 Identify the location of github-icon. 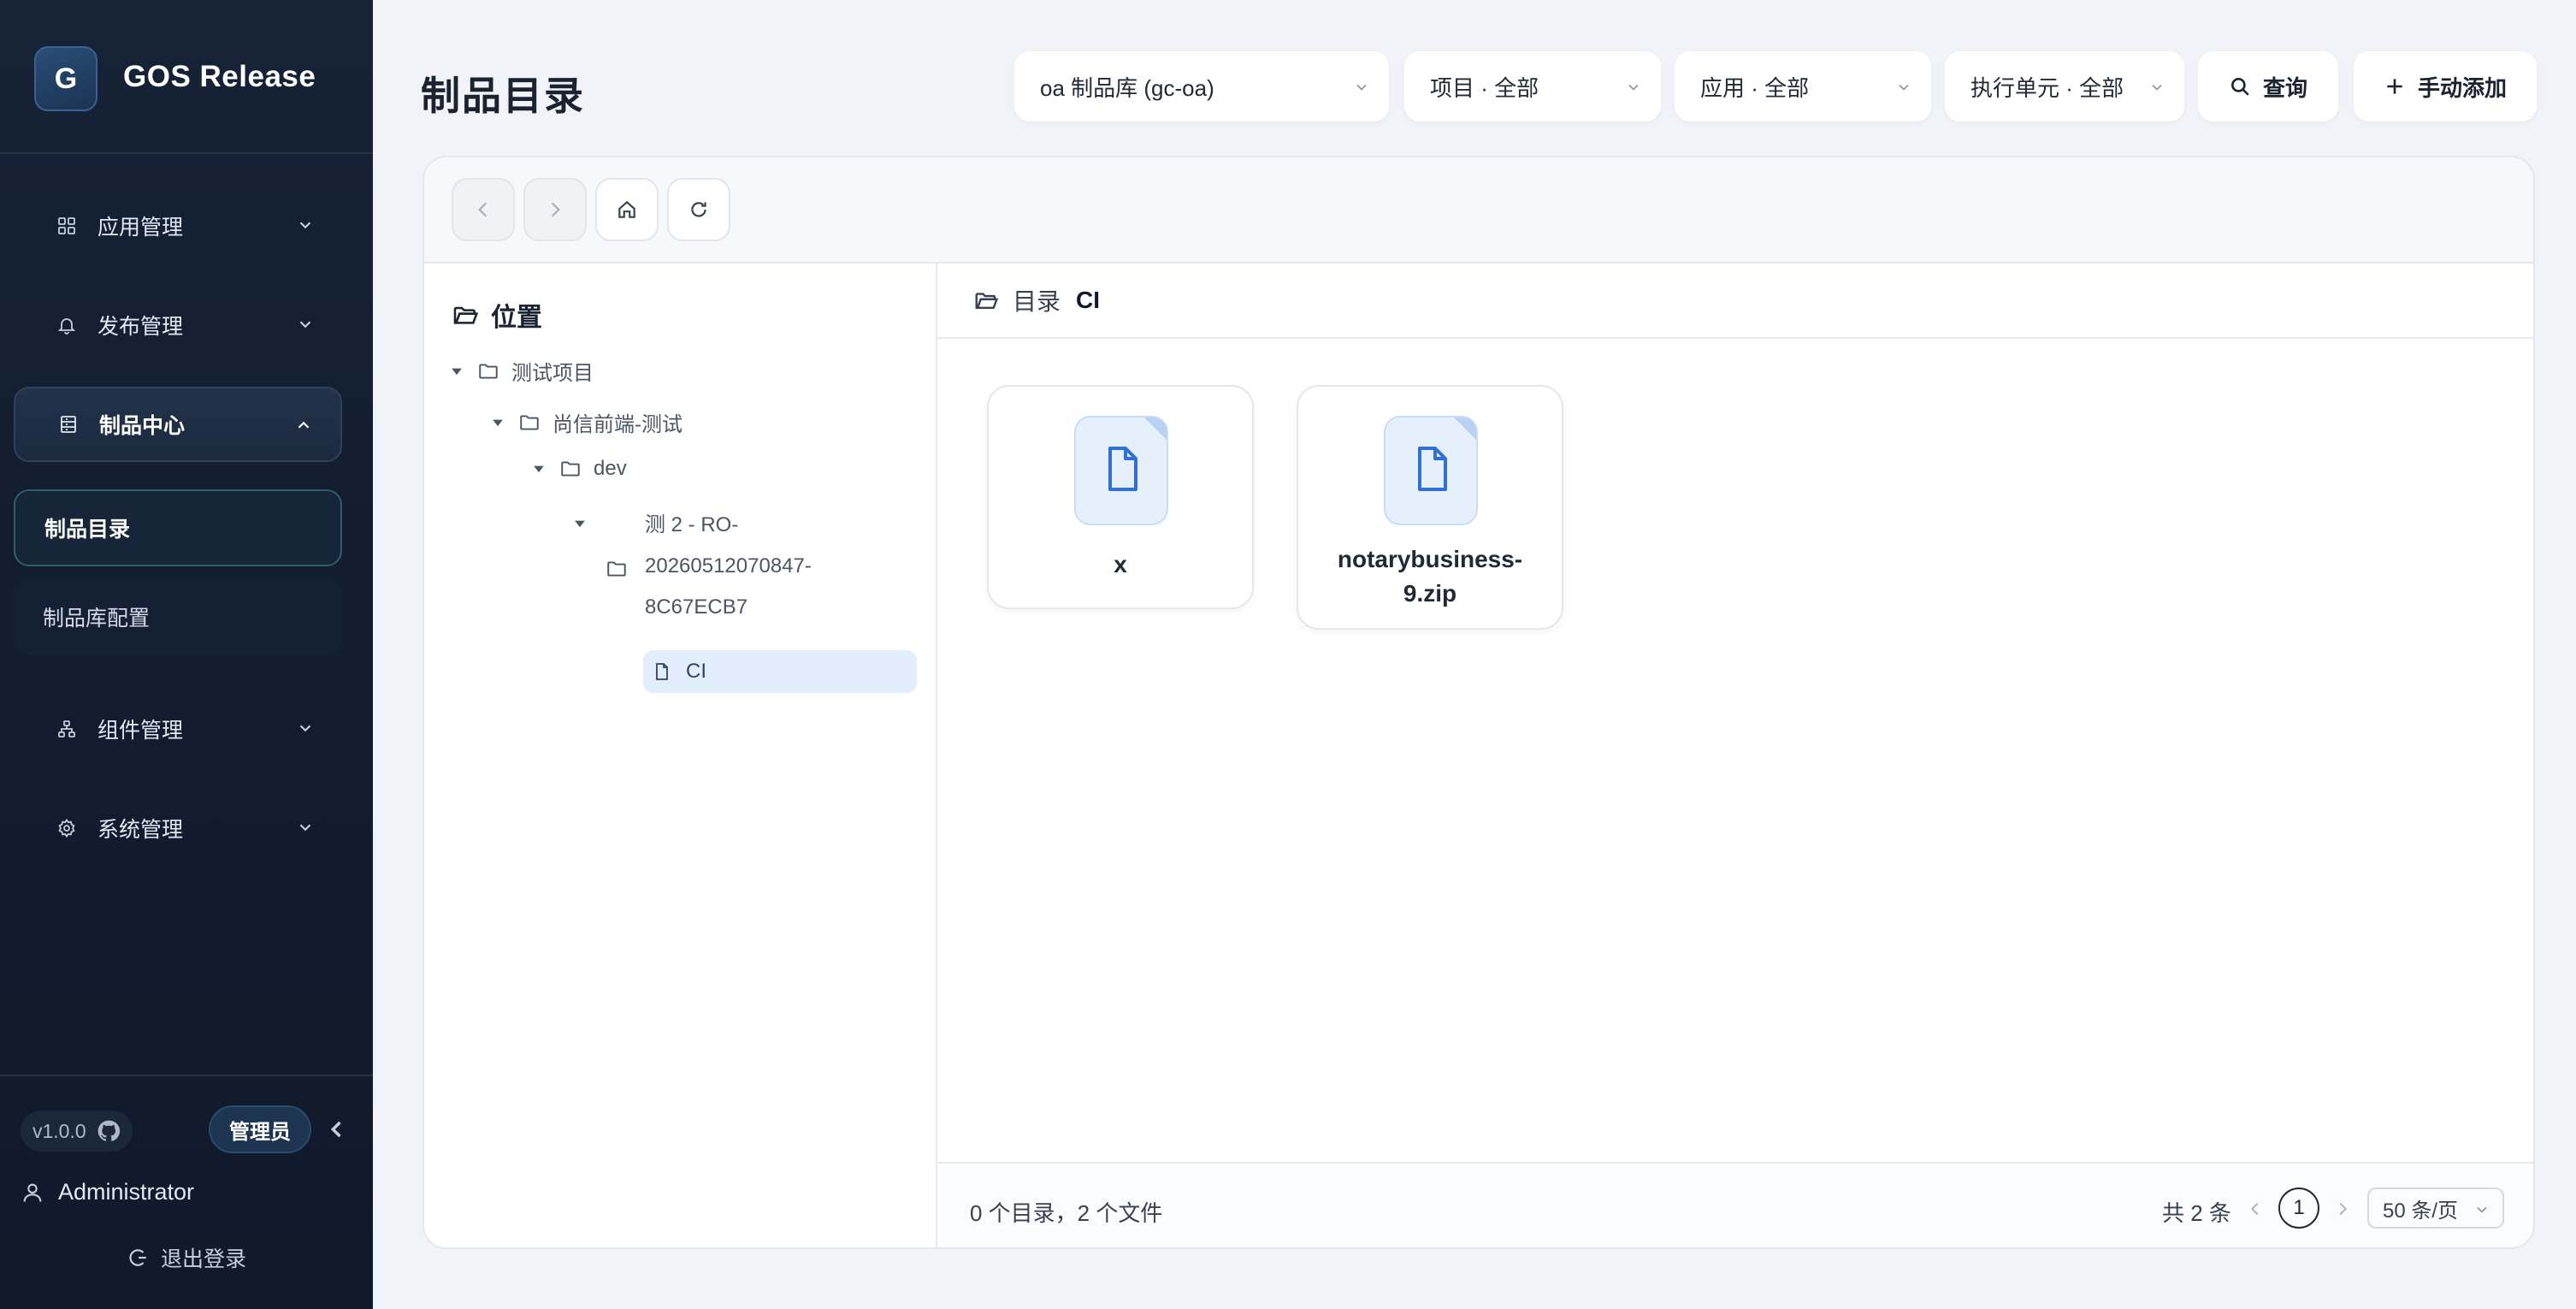
(109, 1131).